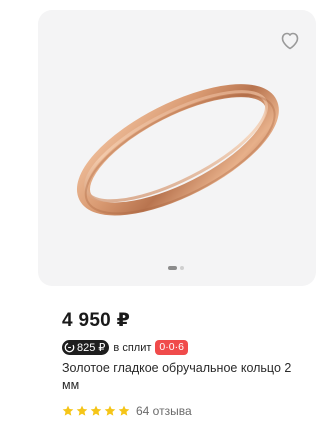 The height and width of the screenshot is (439, 326). I want to click on gallery-pagination, so click(176, 268).